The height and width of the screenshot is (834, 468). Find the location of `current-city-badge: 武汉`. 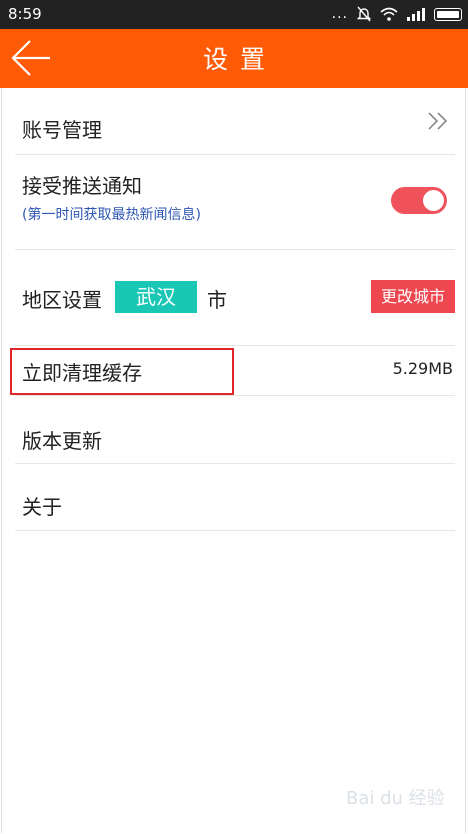

current-city-badge: 武汉 is located at coordinates (156, 297).